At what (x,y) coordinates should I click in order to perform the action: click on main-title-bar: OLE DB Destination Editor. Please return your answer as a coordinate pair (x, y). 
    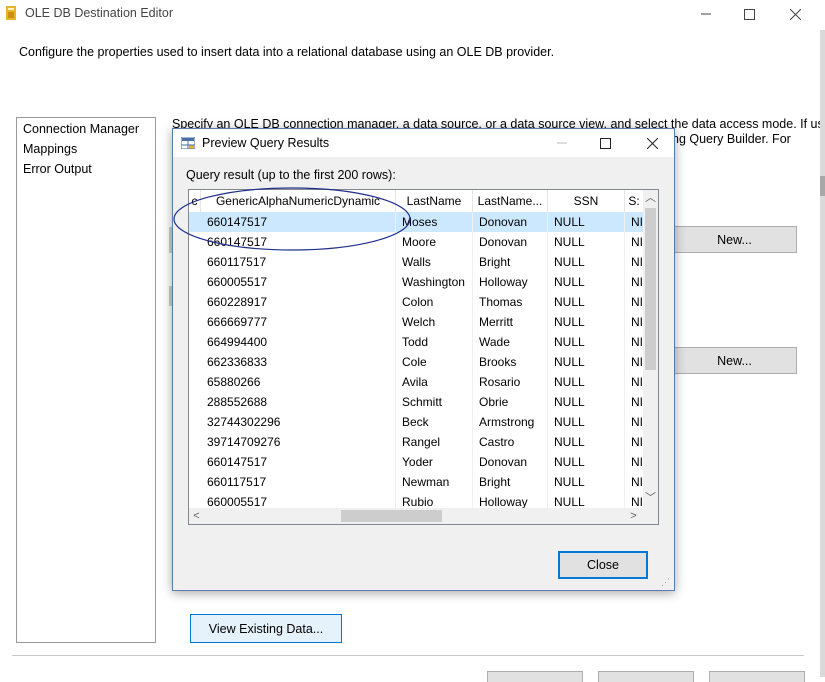
    Looking at the image, I should click on (412, 14).